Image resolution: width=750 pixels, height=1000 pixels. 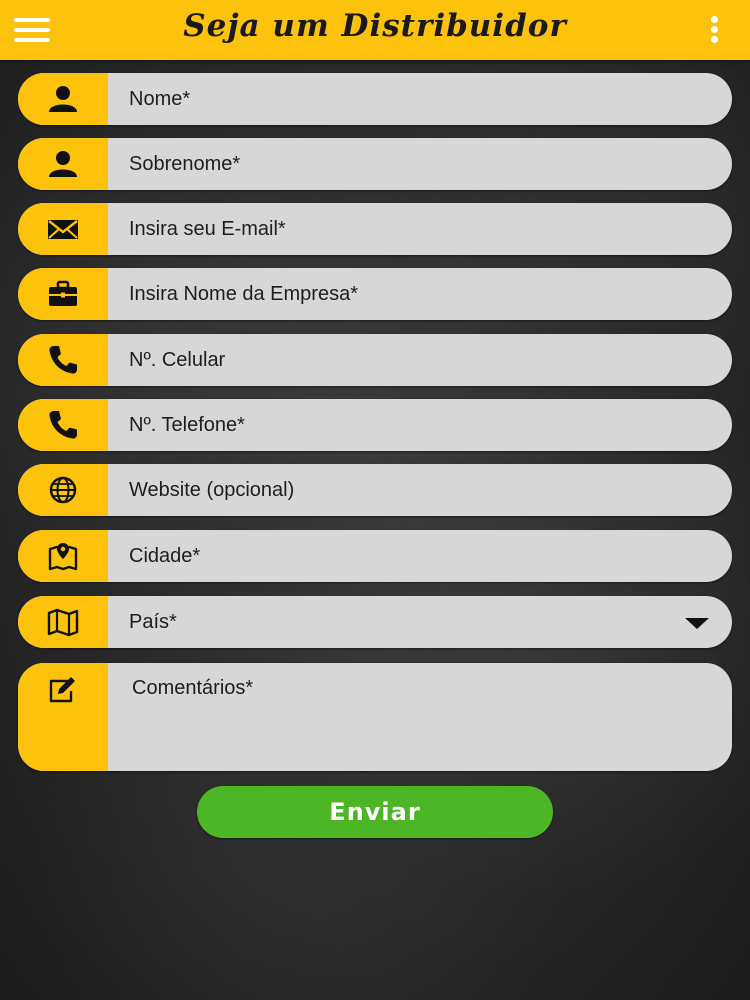 What do you see at coordinates (408, 360) in the screenshot?
I see `mobile-input` at bounding box center [408, 360].